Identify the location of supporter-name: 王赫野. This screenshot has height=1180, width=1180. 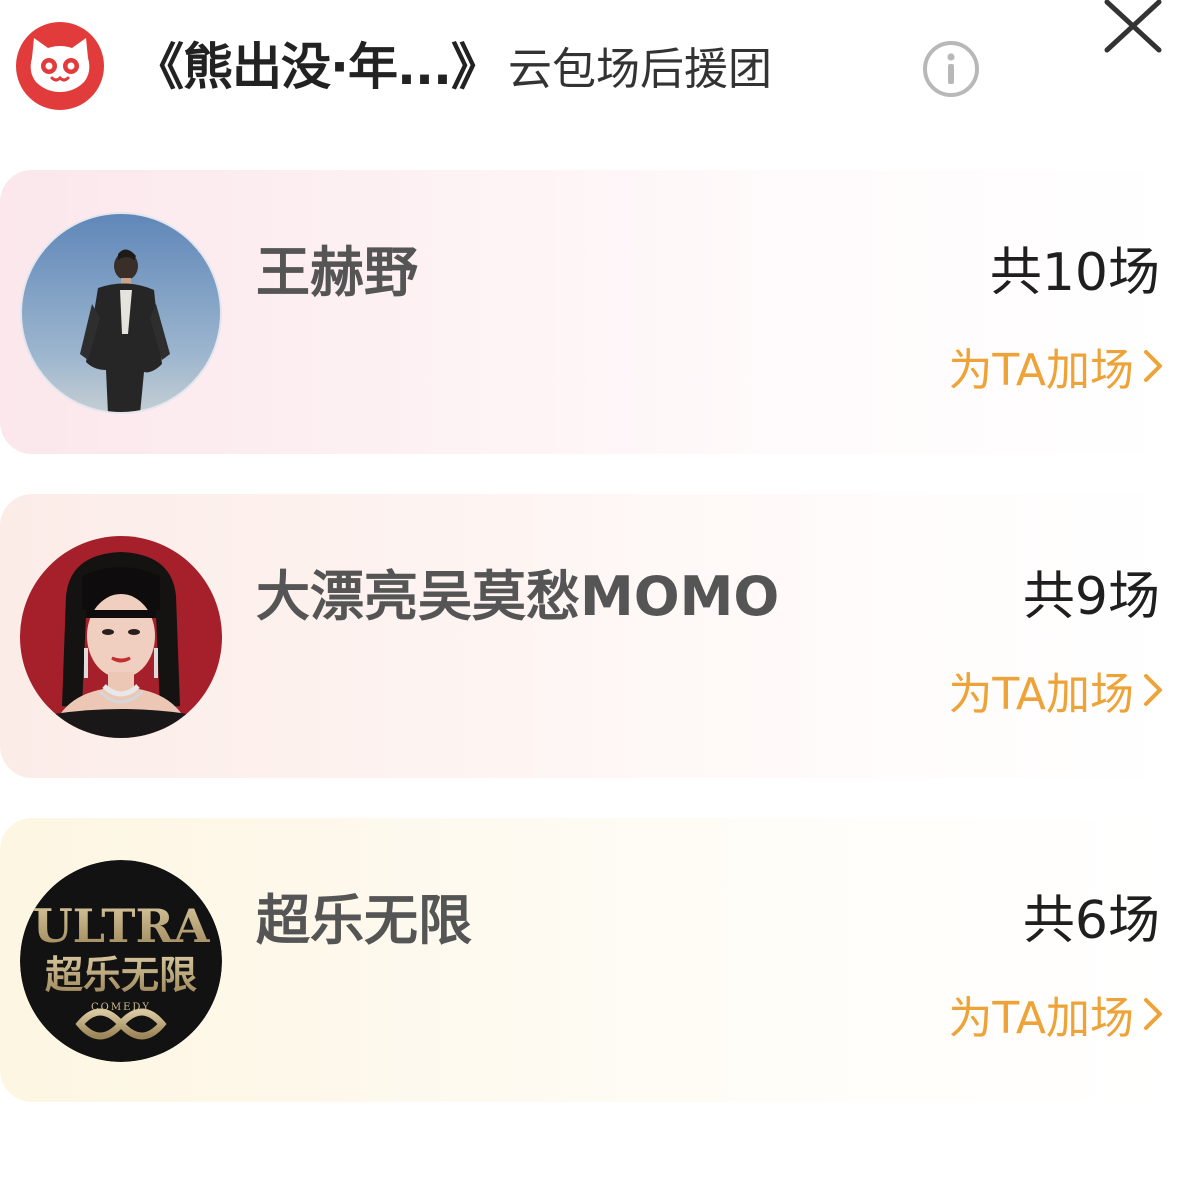
(337, 272).